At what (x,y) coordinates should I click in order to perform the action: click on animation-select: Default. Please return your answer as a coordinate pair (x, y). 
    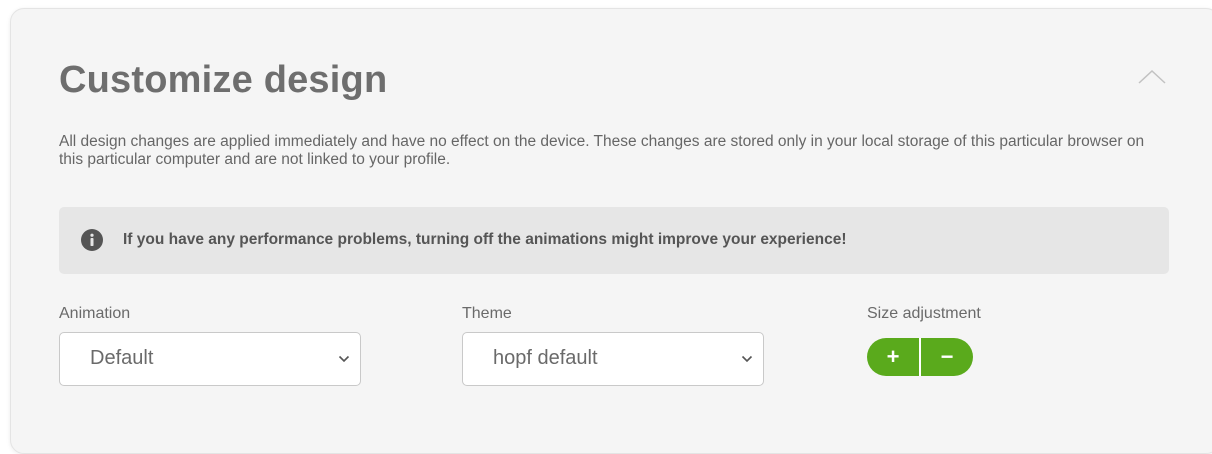
    Looking at the image, I should click on (210, 359).